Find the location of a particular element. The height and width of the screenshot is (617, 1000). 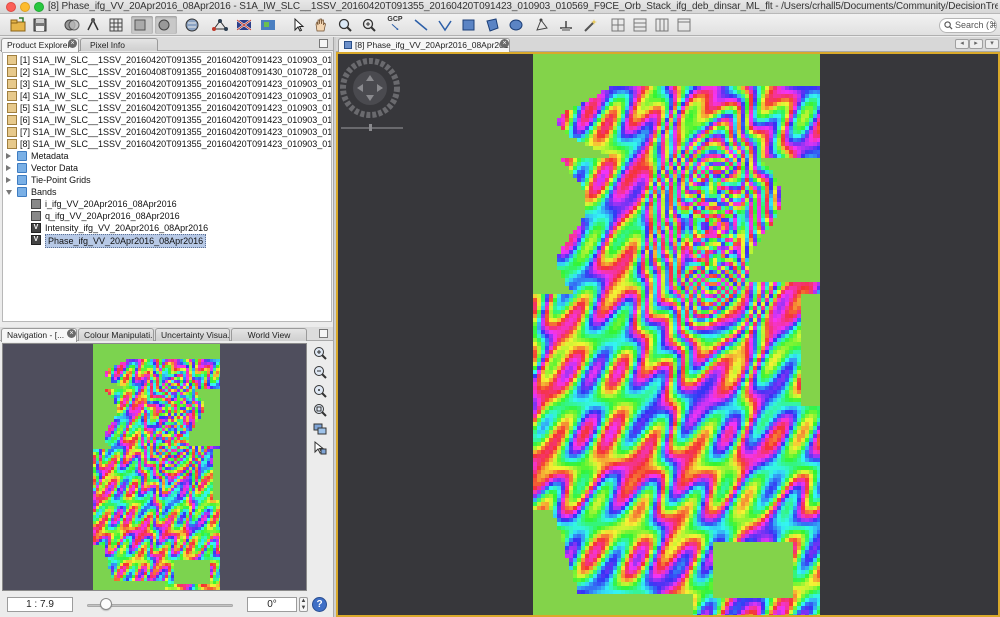

zoom-in-icon is located at coordinates (320, 353).